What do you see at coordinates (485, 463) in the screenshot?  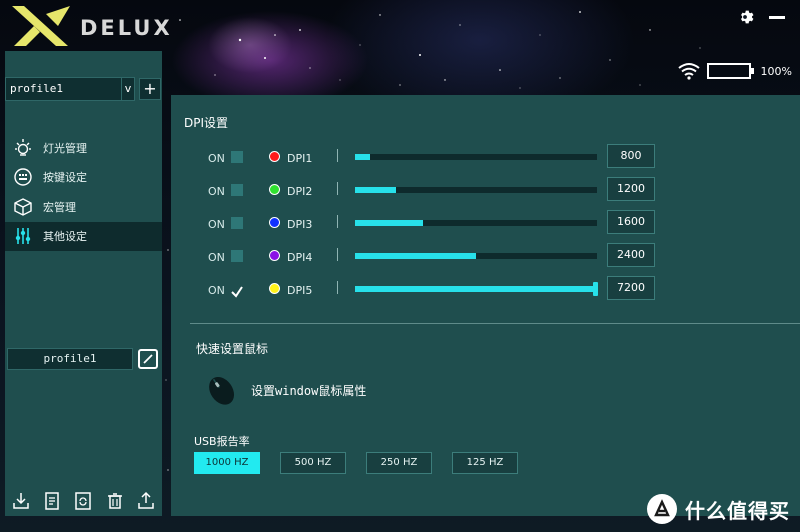 I see `usb-rate-125: 125 HZ` at bounding box center [485, 463].